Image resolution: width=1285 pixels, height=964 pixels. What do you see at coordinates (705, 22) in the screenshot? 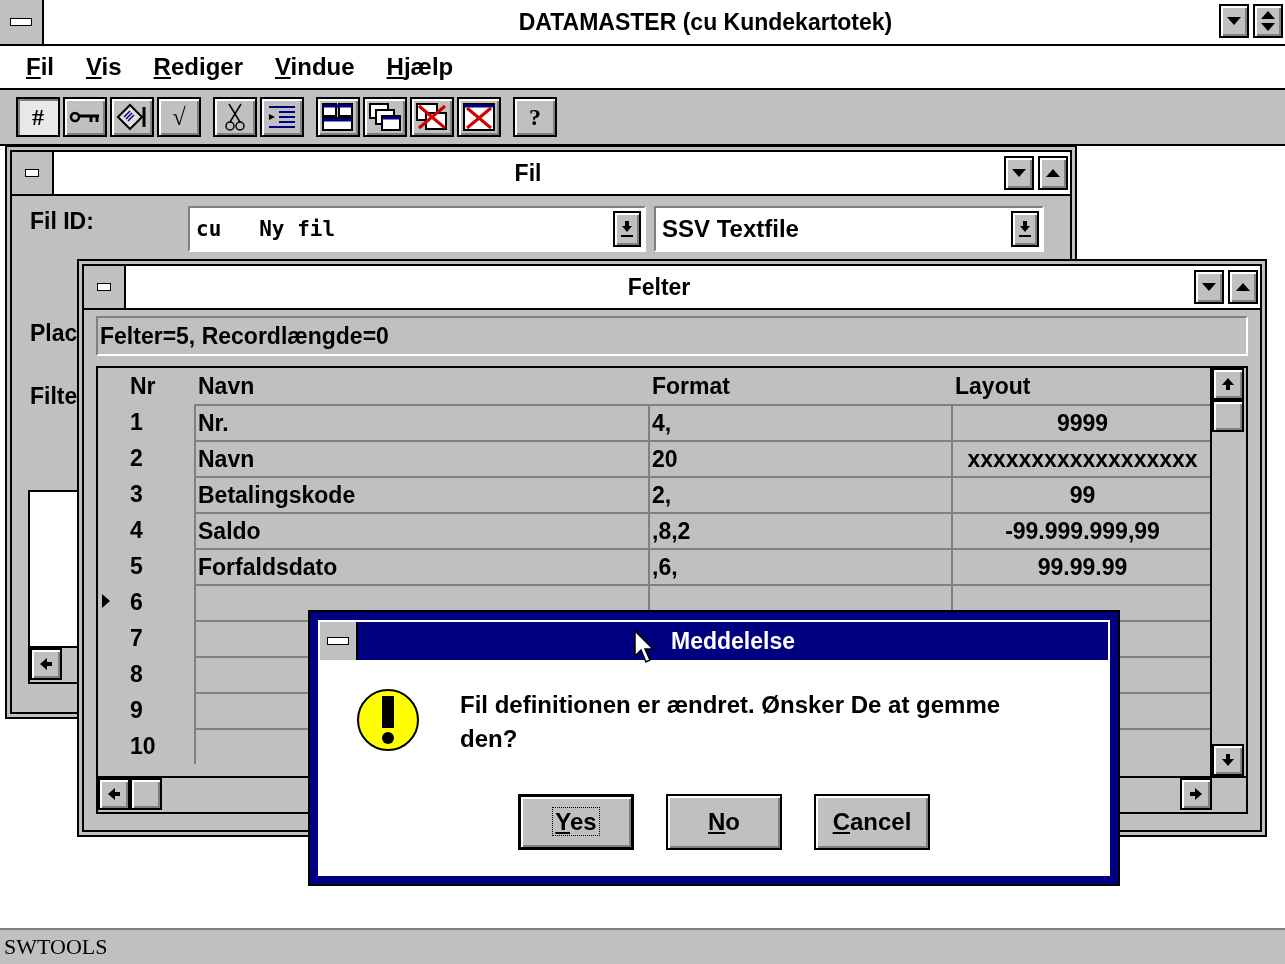
I see `window-title: DATAMASTER (cu Kundekartotek)` at bounding box center [705, 22].